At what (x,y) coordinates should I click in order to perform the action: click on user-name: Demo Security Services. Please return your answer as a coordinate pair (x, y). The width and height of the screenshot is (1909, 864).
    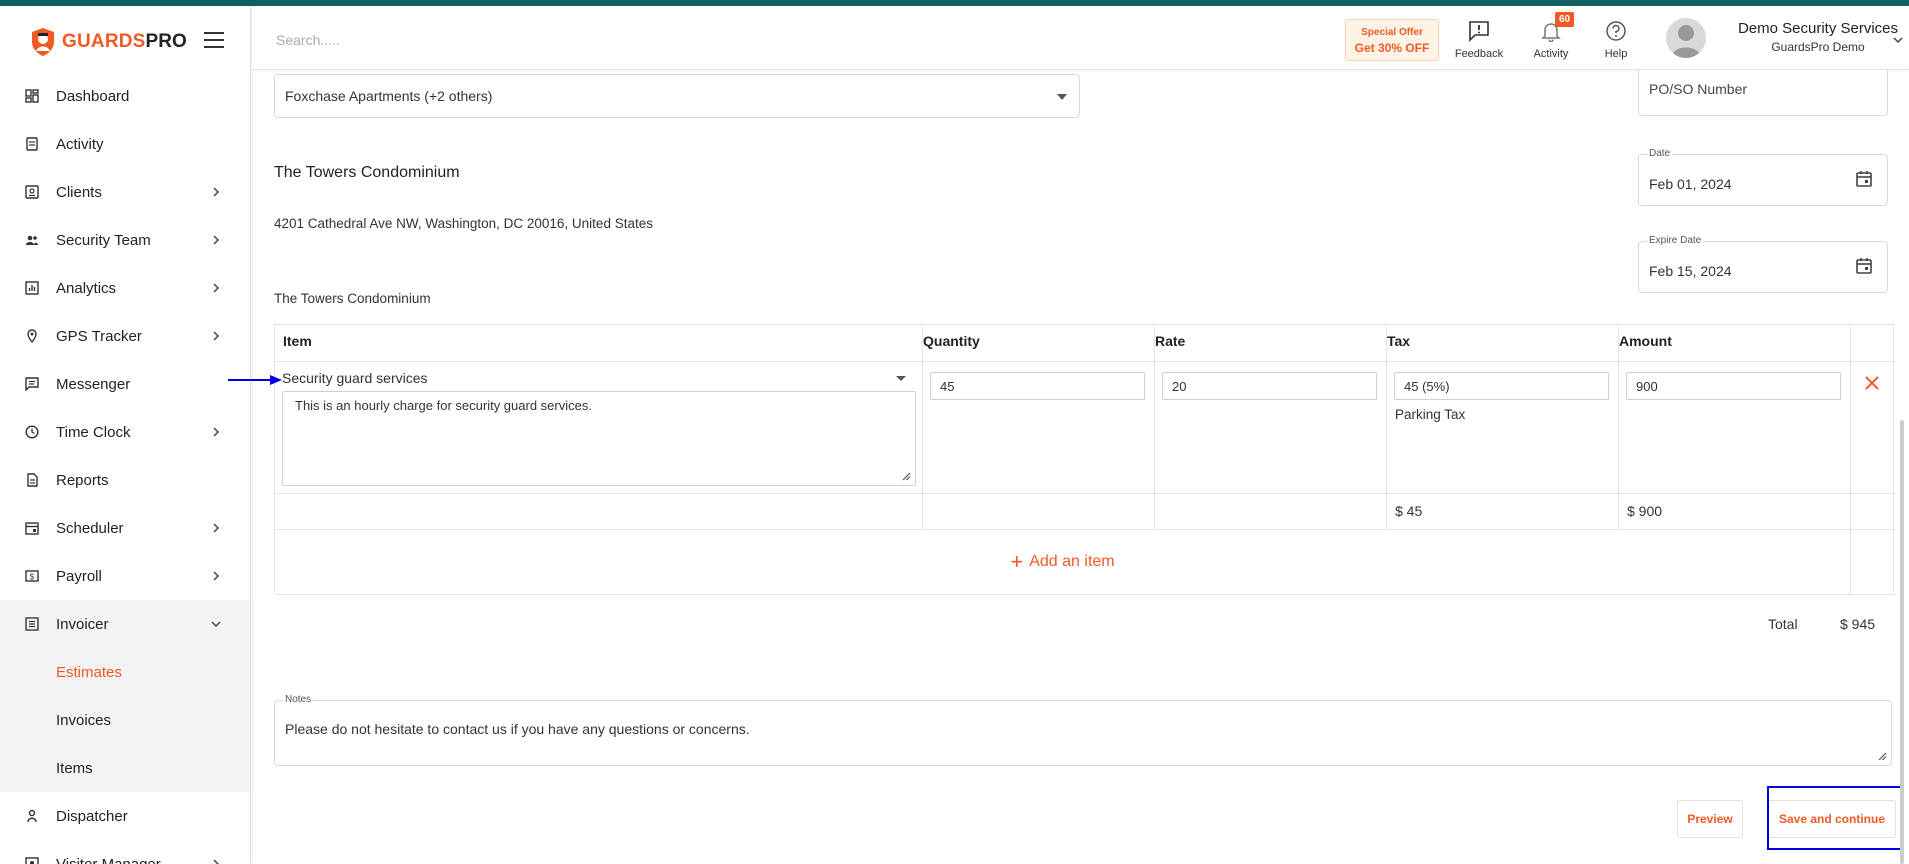
    Looking at the image, I should click on (1818, 28).